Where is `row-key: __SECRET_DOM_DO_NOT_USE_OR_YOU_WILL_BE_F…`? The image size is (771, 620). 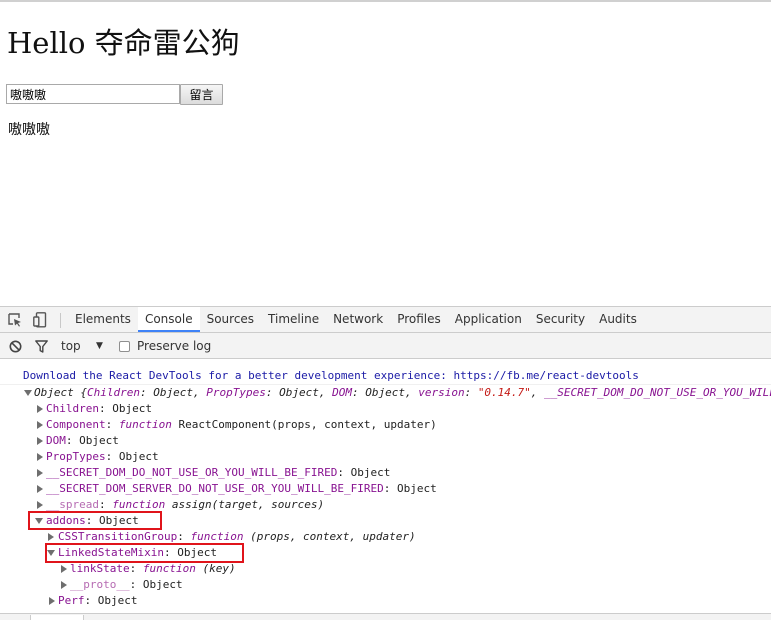 row-key: __SECRET_DOM_DO_NOT_USE_OR_YOU_WILL_BE_F… is located at coordinates (192, 472).